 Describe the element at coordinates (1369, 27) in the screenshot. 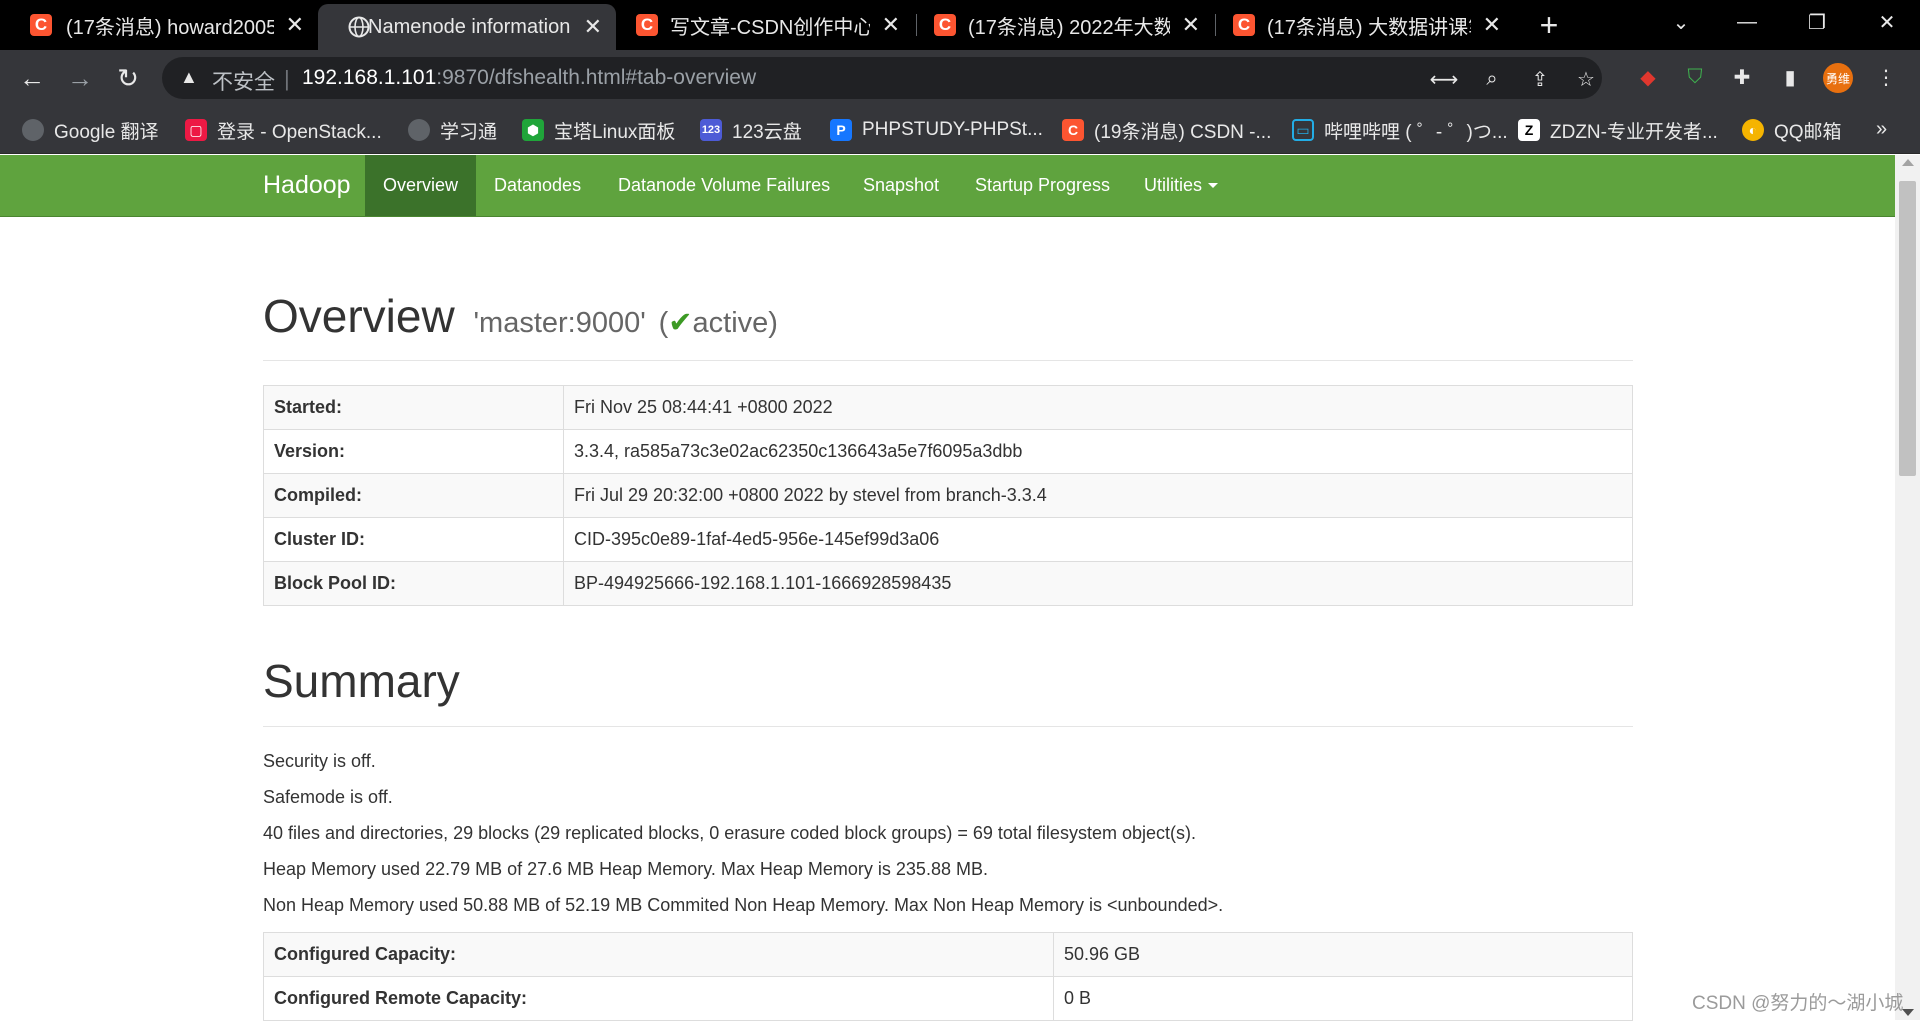

I see `tab-title: (17条消息) 大数据讲课笔` at that location.